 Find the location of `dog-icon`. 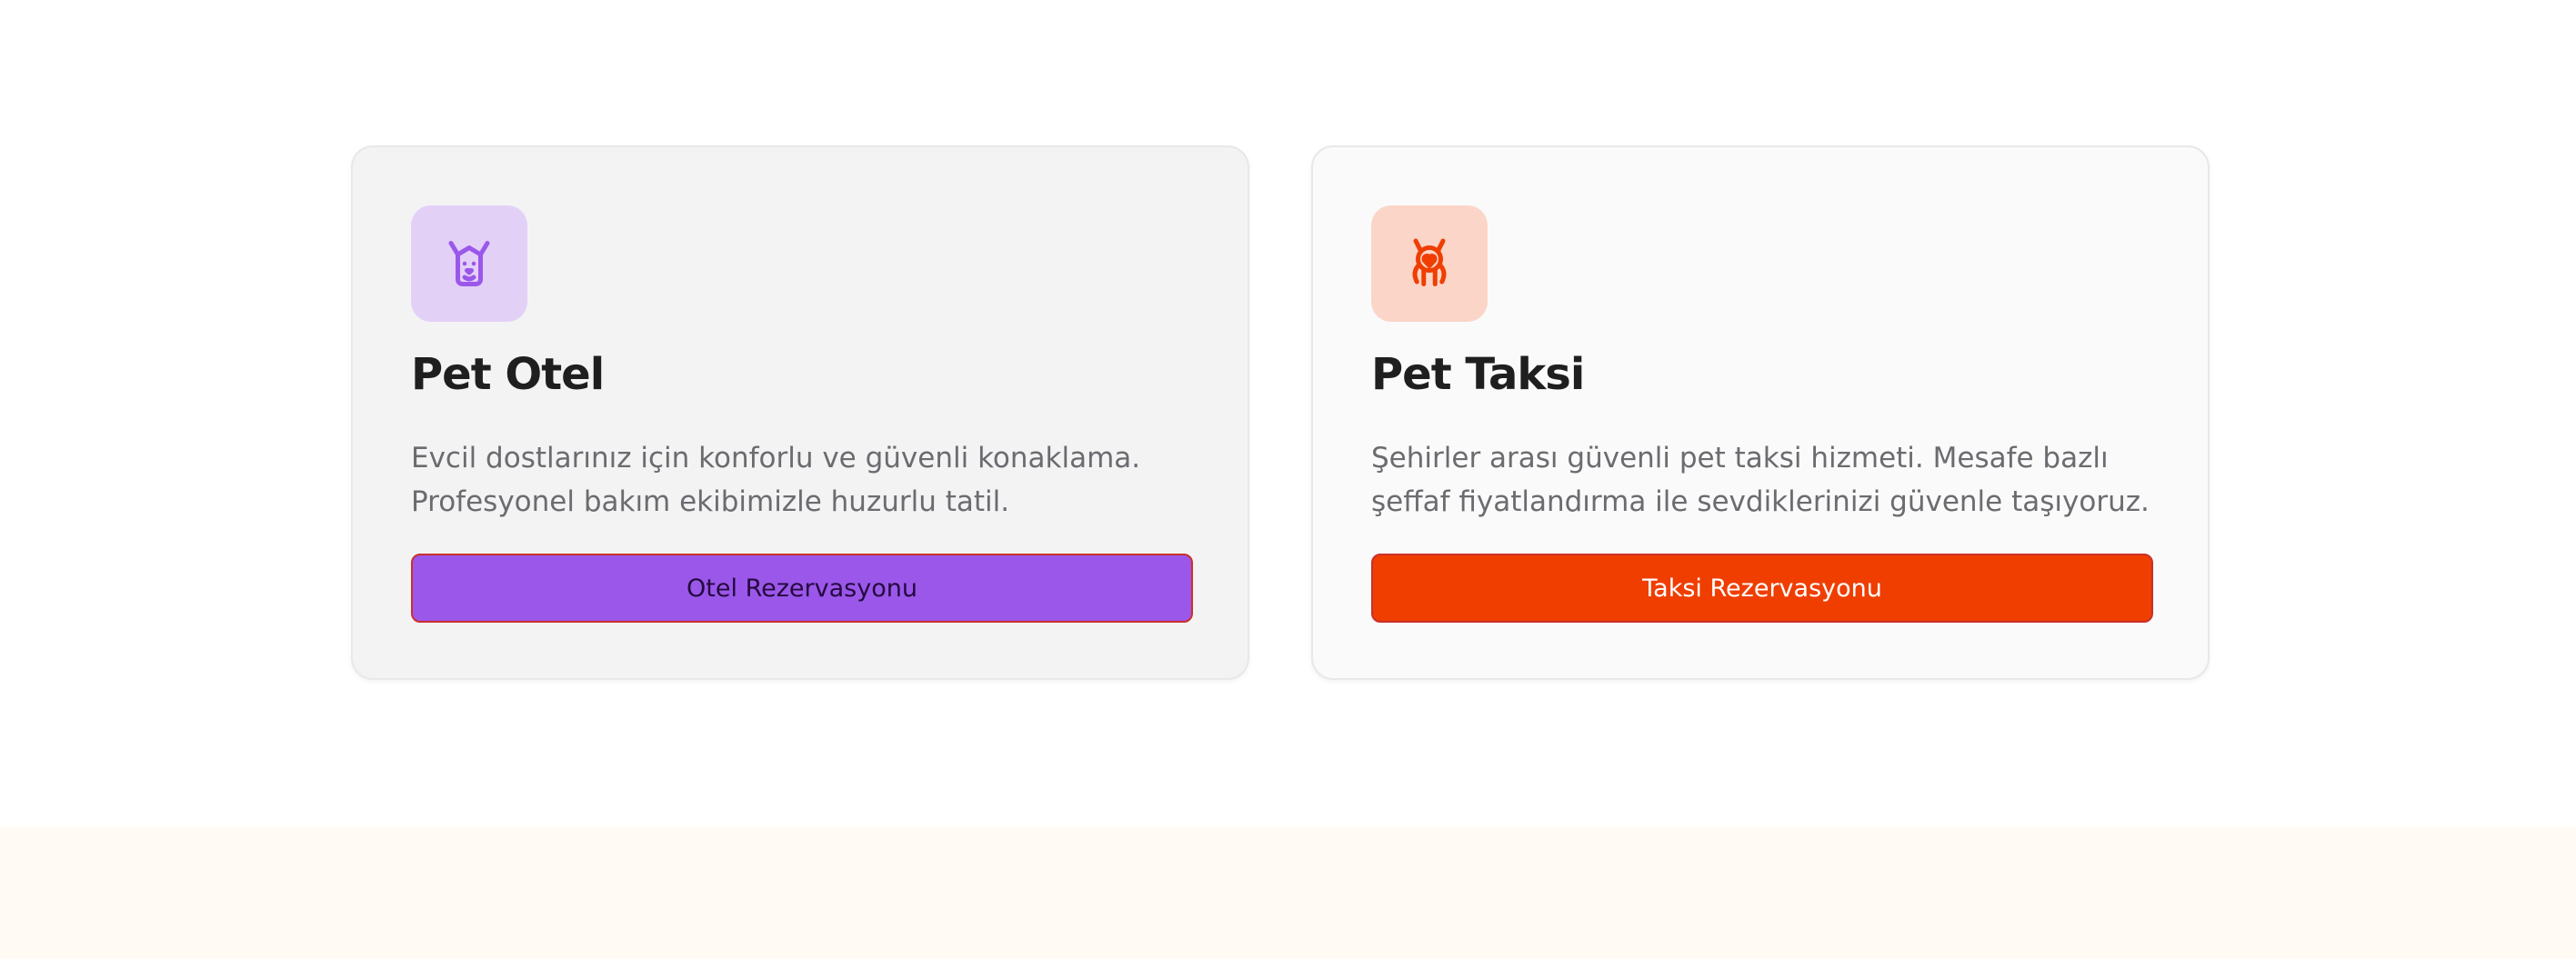

dog-icon is located at coordinates (469, 263).